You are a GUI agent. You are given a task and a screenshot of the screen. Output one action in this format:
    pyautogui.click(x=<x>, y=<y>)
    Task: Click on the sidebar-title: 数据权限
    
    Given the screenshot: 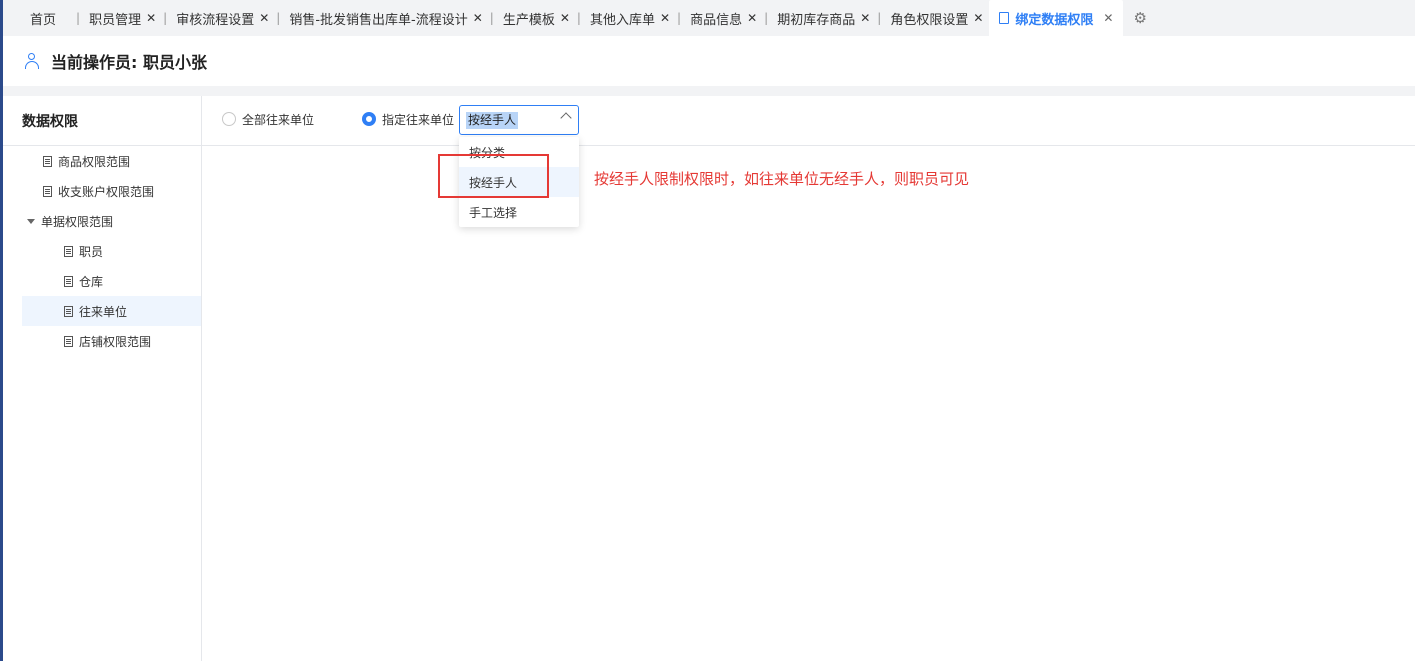 What is the action you would take?
    pyautogui.click(x=102, y=121)
    